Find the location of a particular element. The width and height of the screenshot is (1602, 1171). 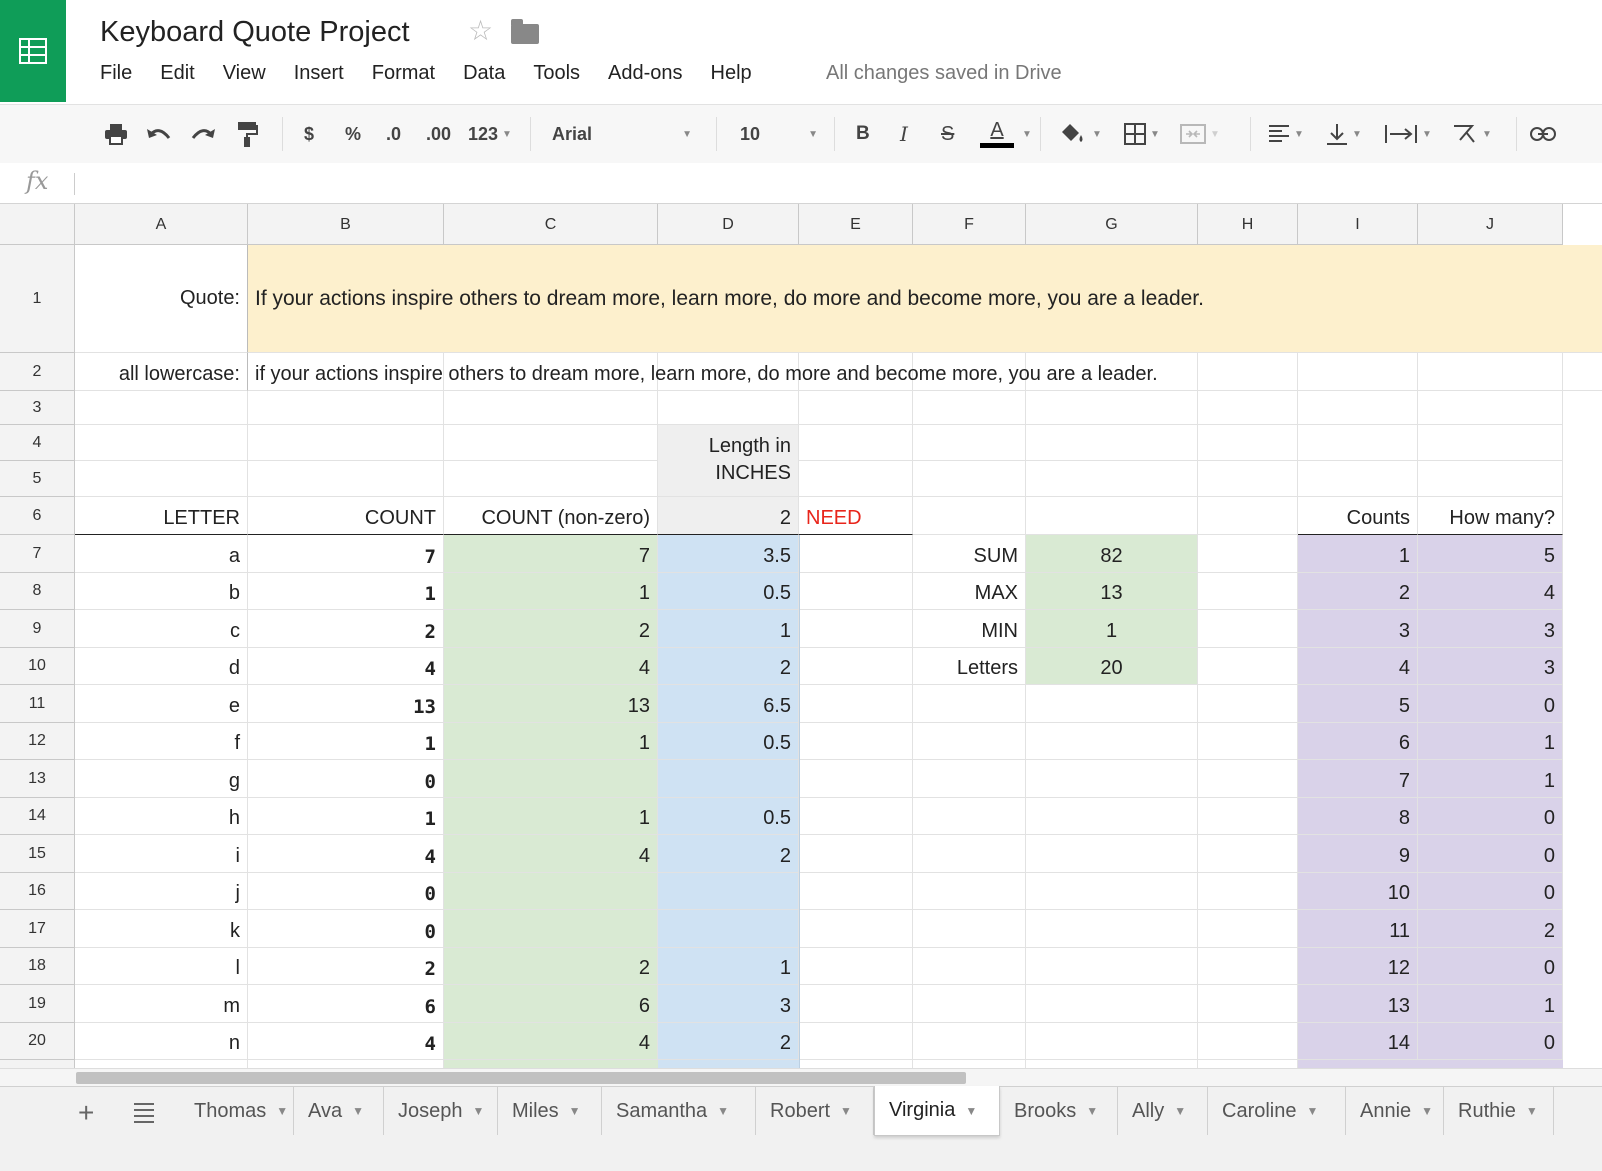

vertical-align-icon: ▼ is located at coordinates (1344, 134).